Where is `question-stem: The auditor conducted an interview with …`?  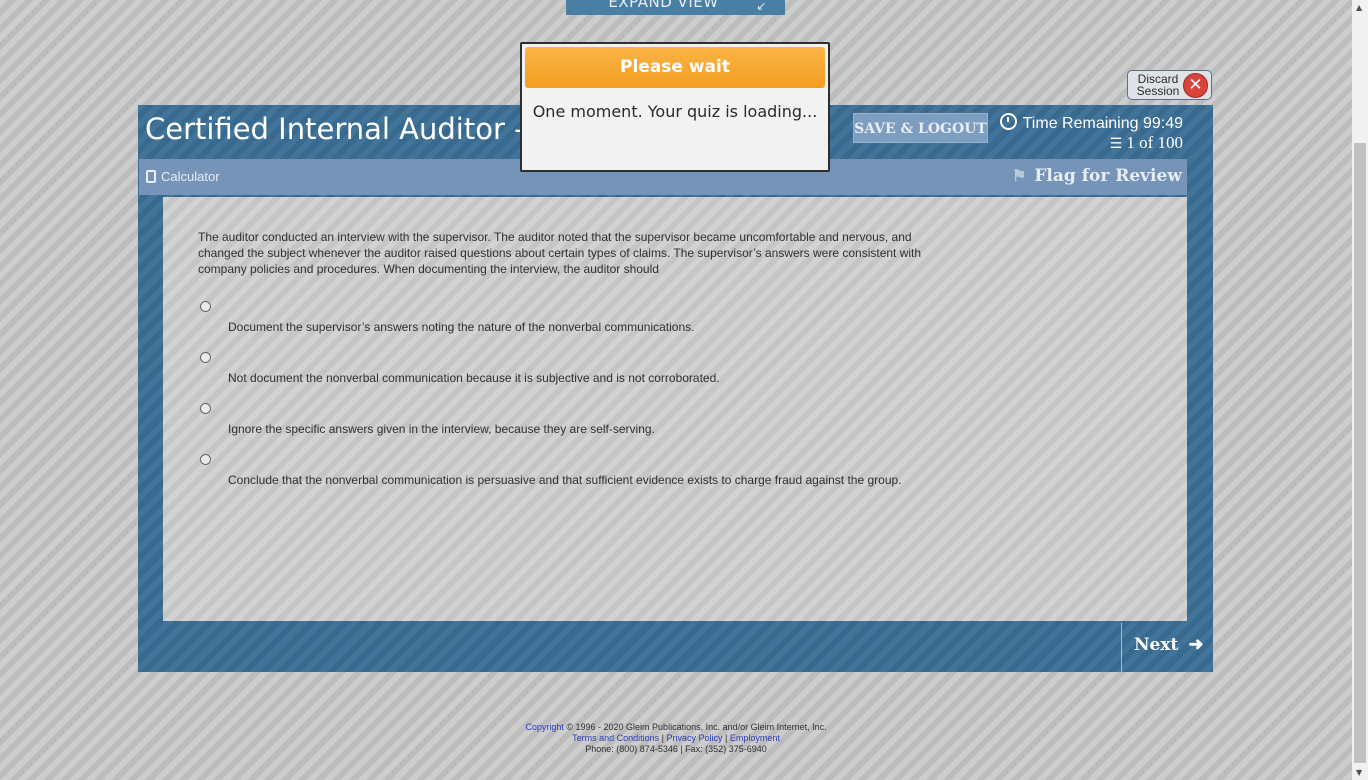
question-stem: The auditor conducted an interview with … is located at coordinates (560, 253).